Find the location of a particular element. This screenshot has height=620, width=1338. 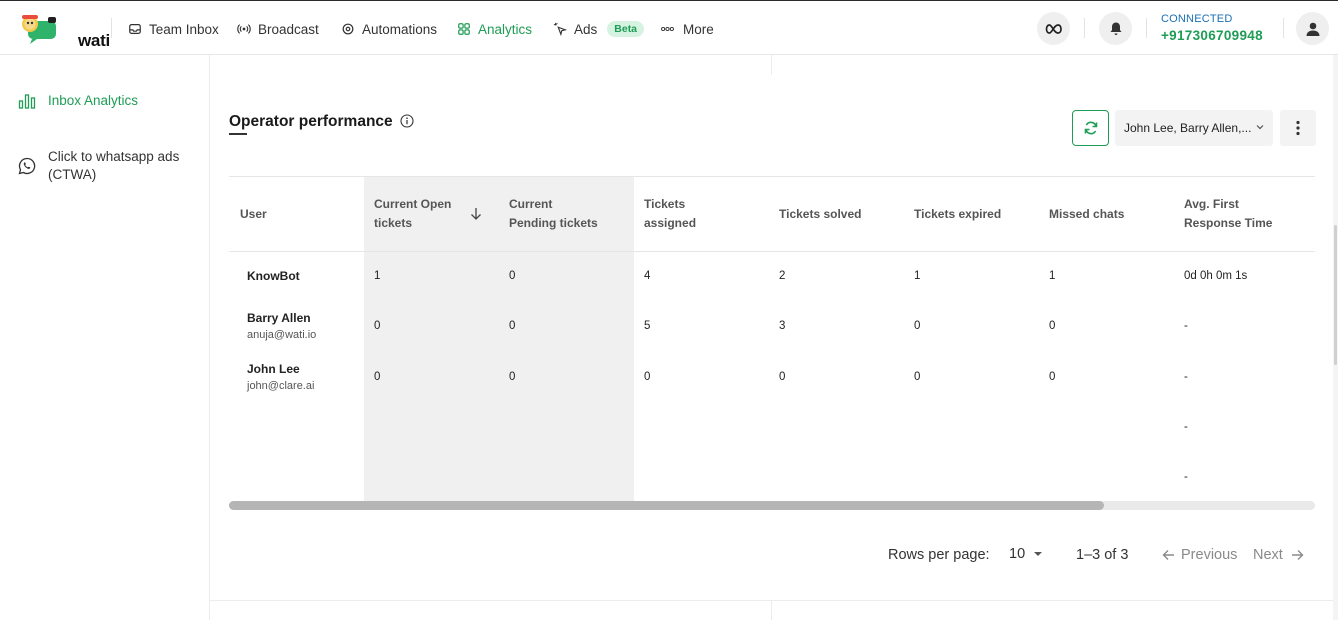

meta-infinity-icon is located at coordinates (1053, 28).